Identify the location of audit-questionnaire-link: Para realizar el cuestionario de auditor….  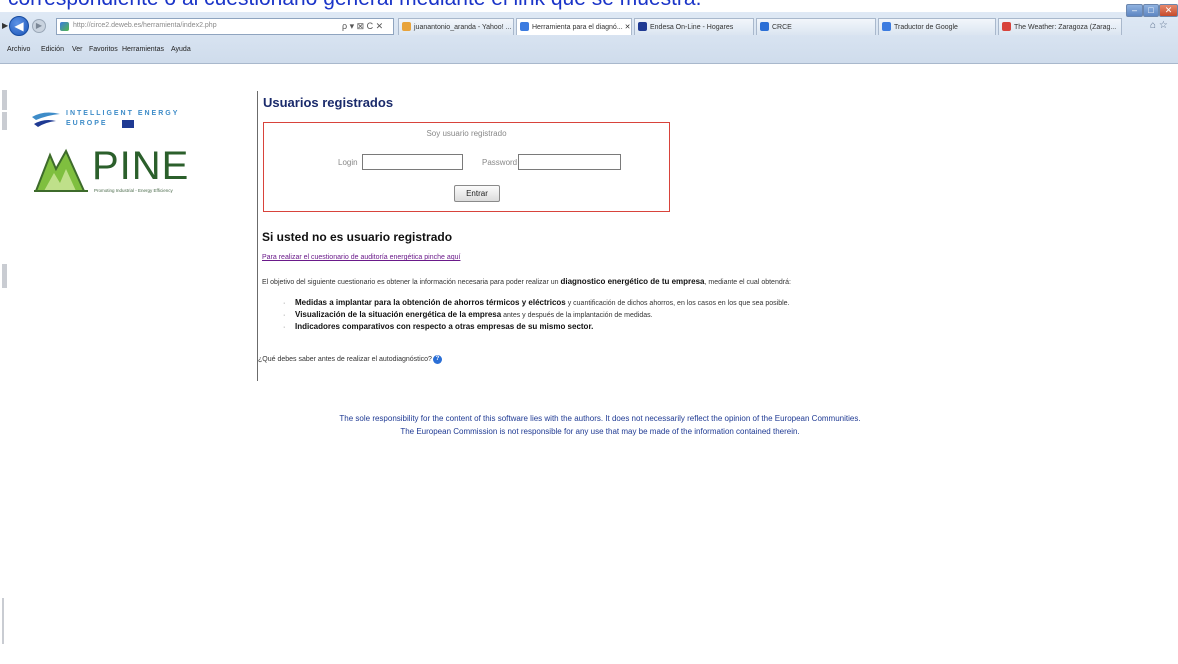
(361, 257).